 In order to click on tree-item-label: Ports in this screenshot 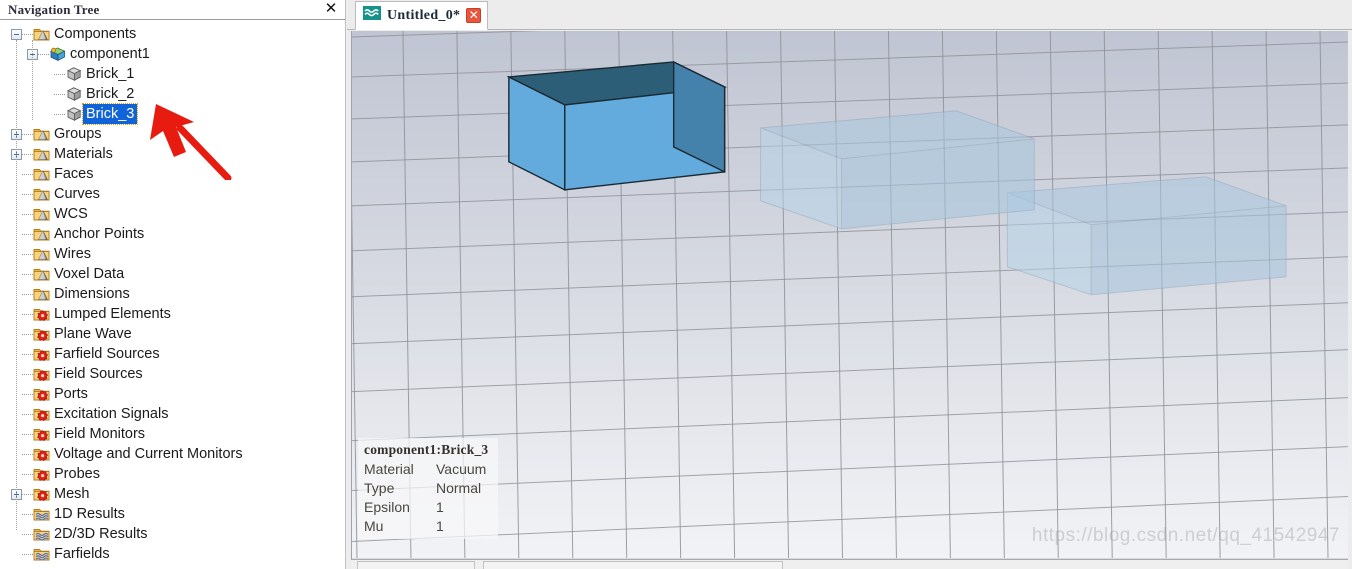, I will do `click(71, 394)`.